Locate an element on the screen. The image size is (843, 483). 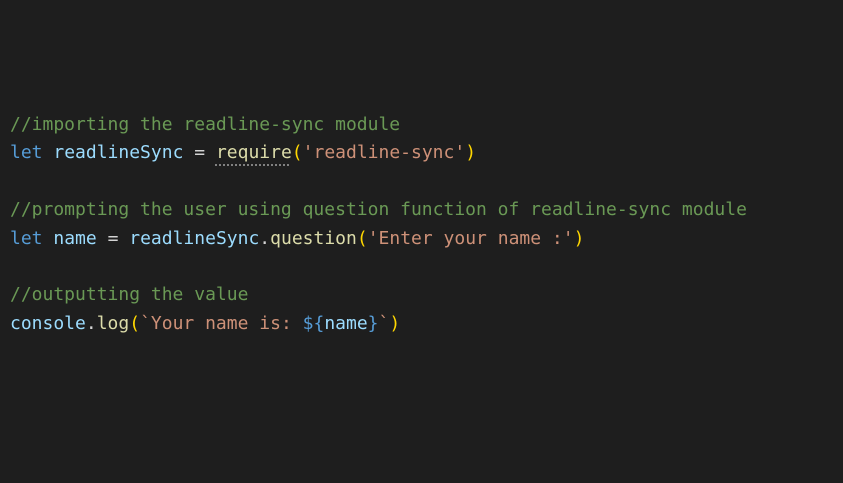
code-line-8: console.log(`Your name is: ${name}`) is located at coordinates (378, 324).